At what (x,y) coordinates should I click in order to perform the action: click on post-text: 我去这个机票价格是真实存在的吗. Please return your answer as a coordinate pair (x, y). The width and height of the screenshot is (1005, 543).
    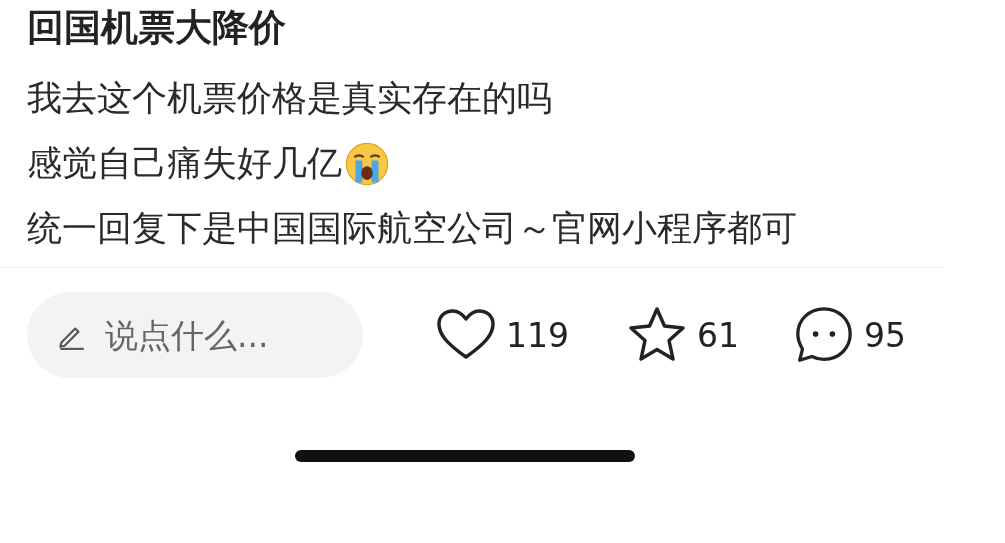
    Looking at the image, I should click on (289, 98).